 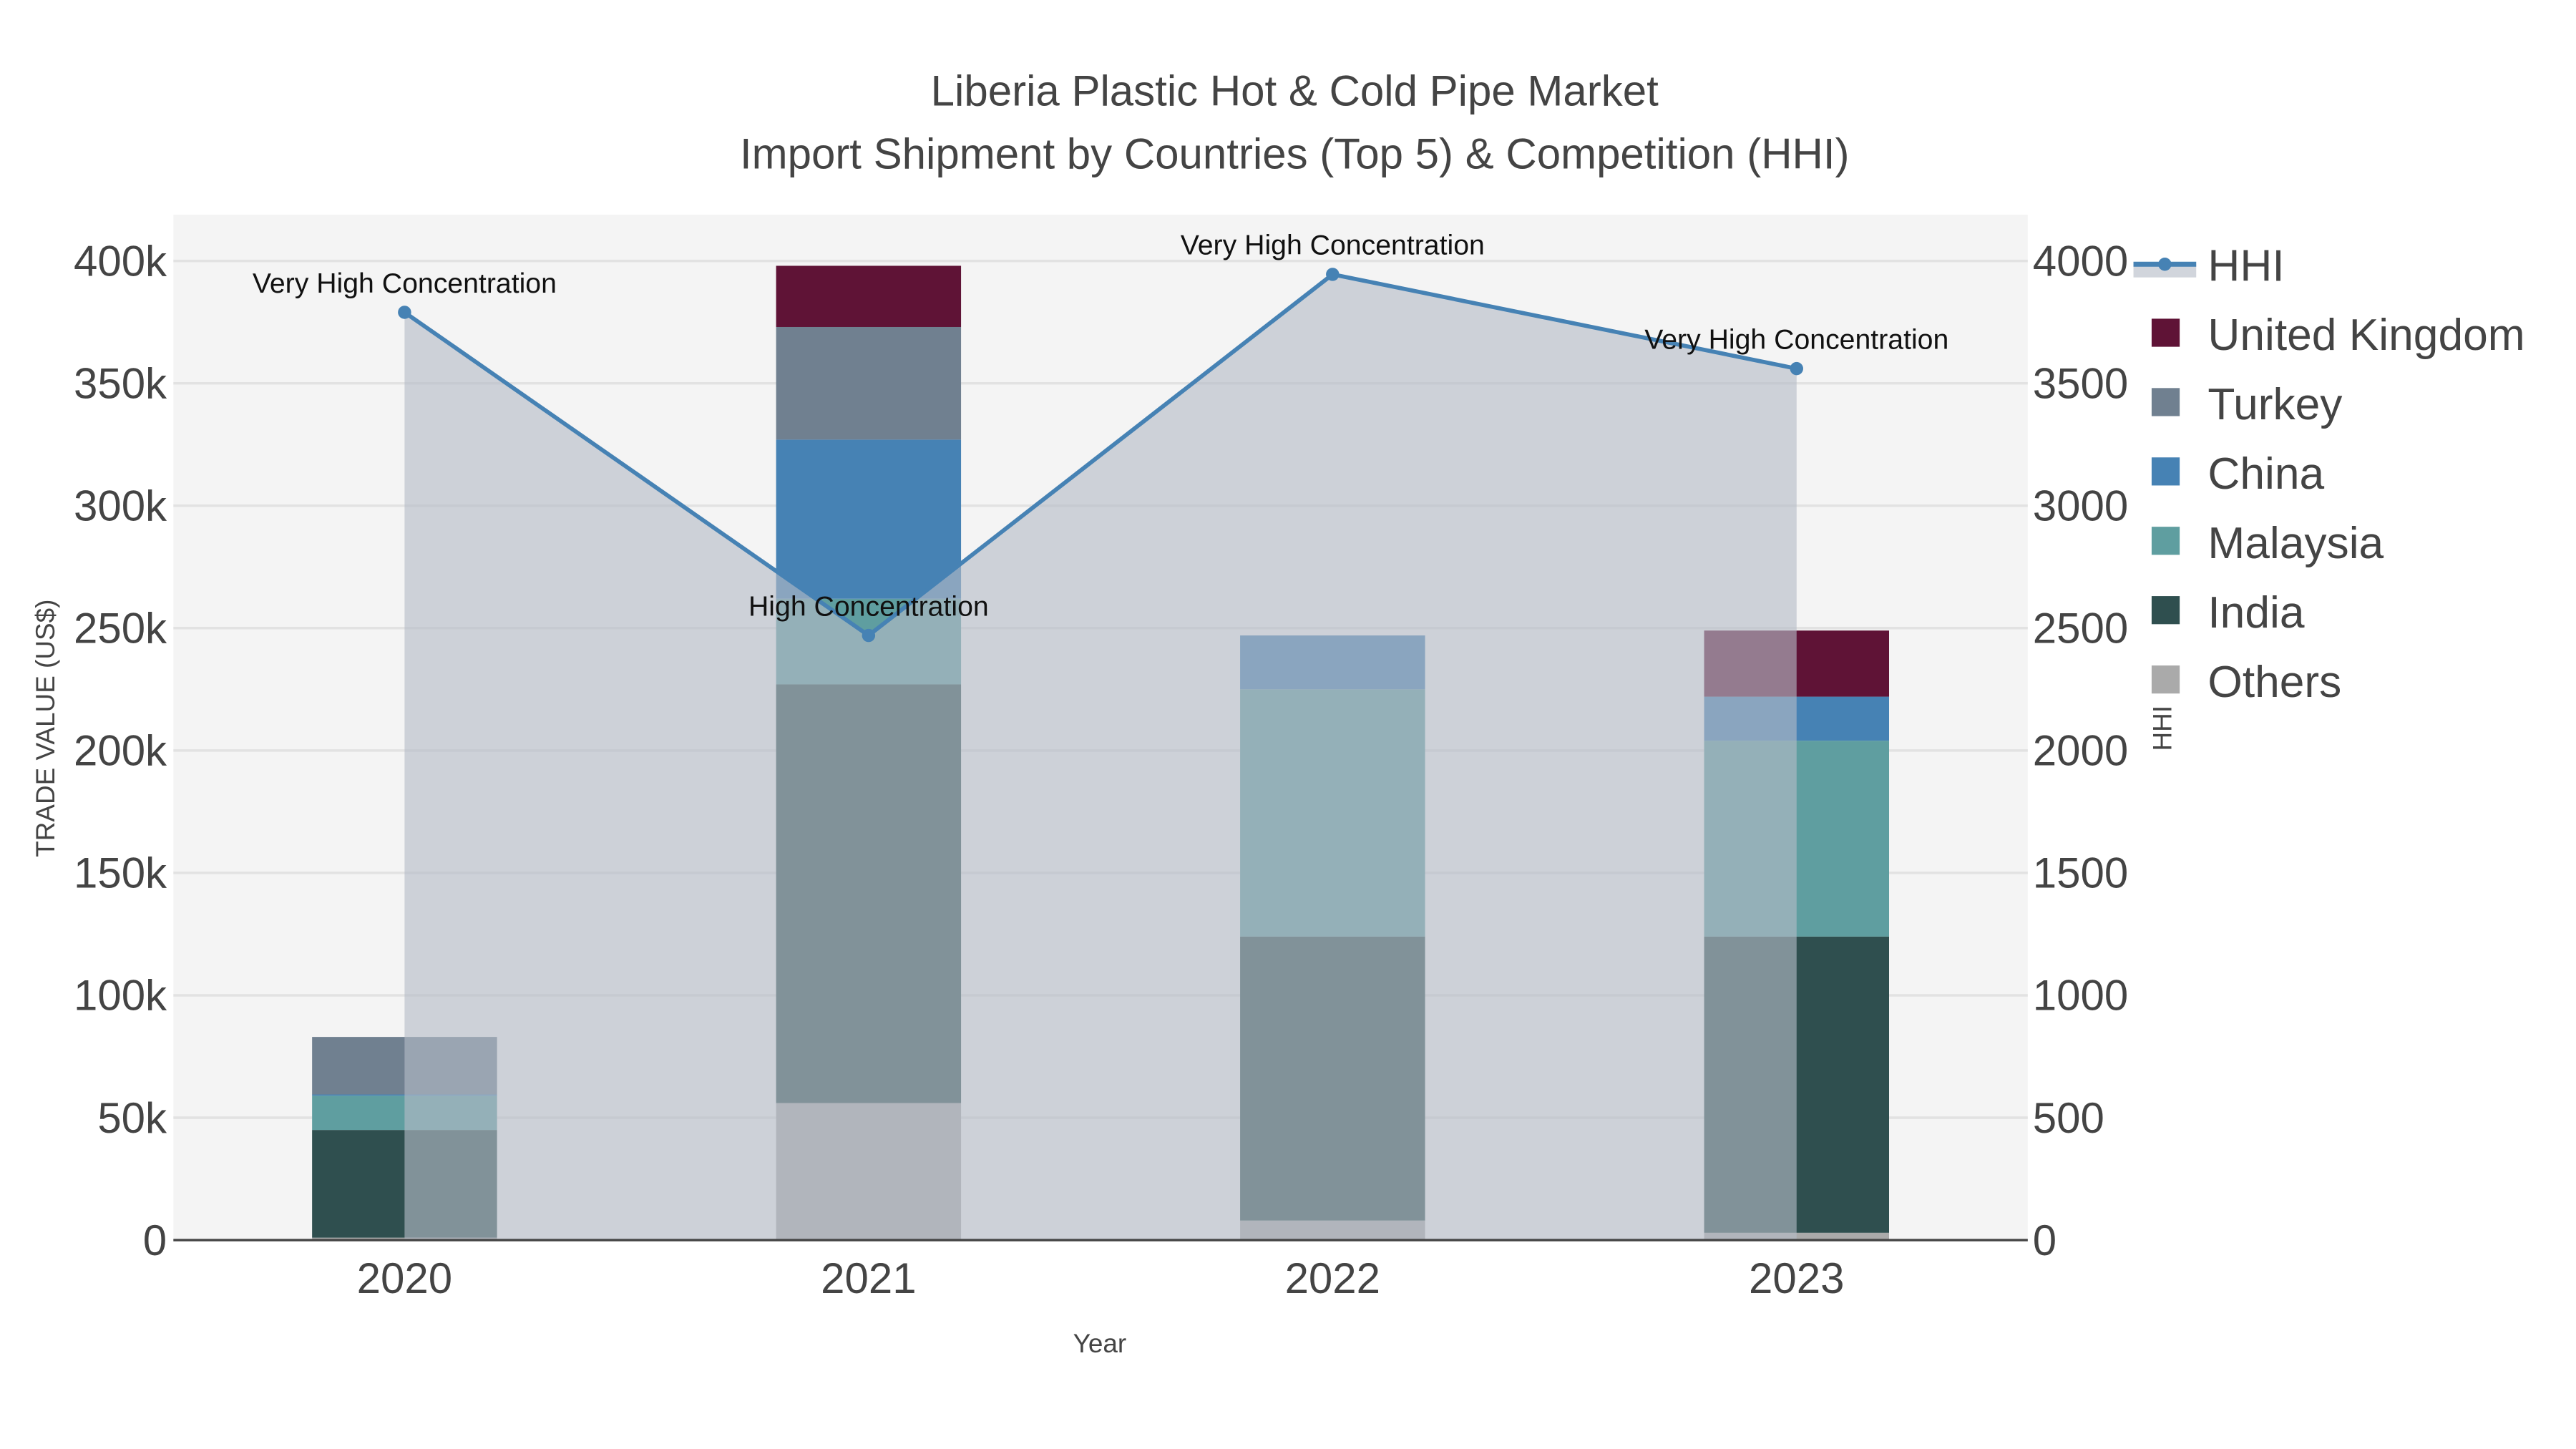 What do you see at coordinates (2080, 383) in the screenshot?
I see `y2-tick-label: 3500` at bounding box center [2080, 383].